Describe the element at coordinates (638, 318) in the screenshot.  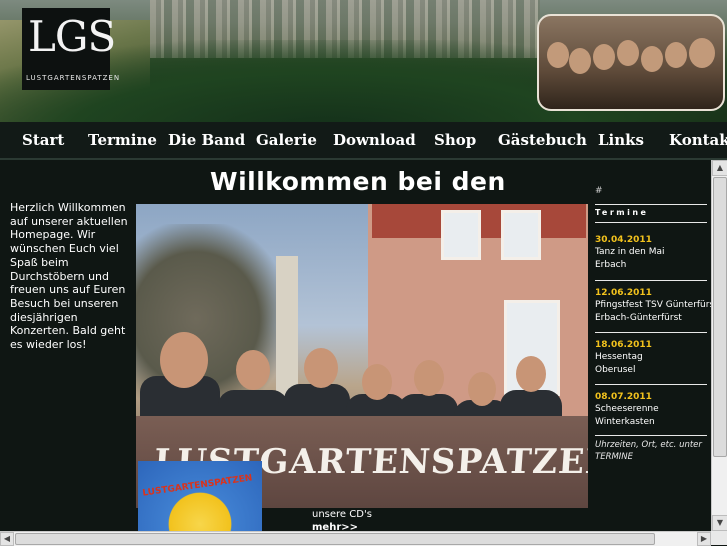
I see `event-location: Erbach-Günterfürst` at that location.